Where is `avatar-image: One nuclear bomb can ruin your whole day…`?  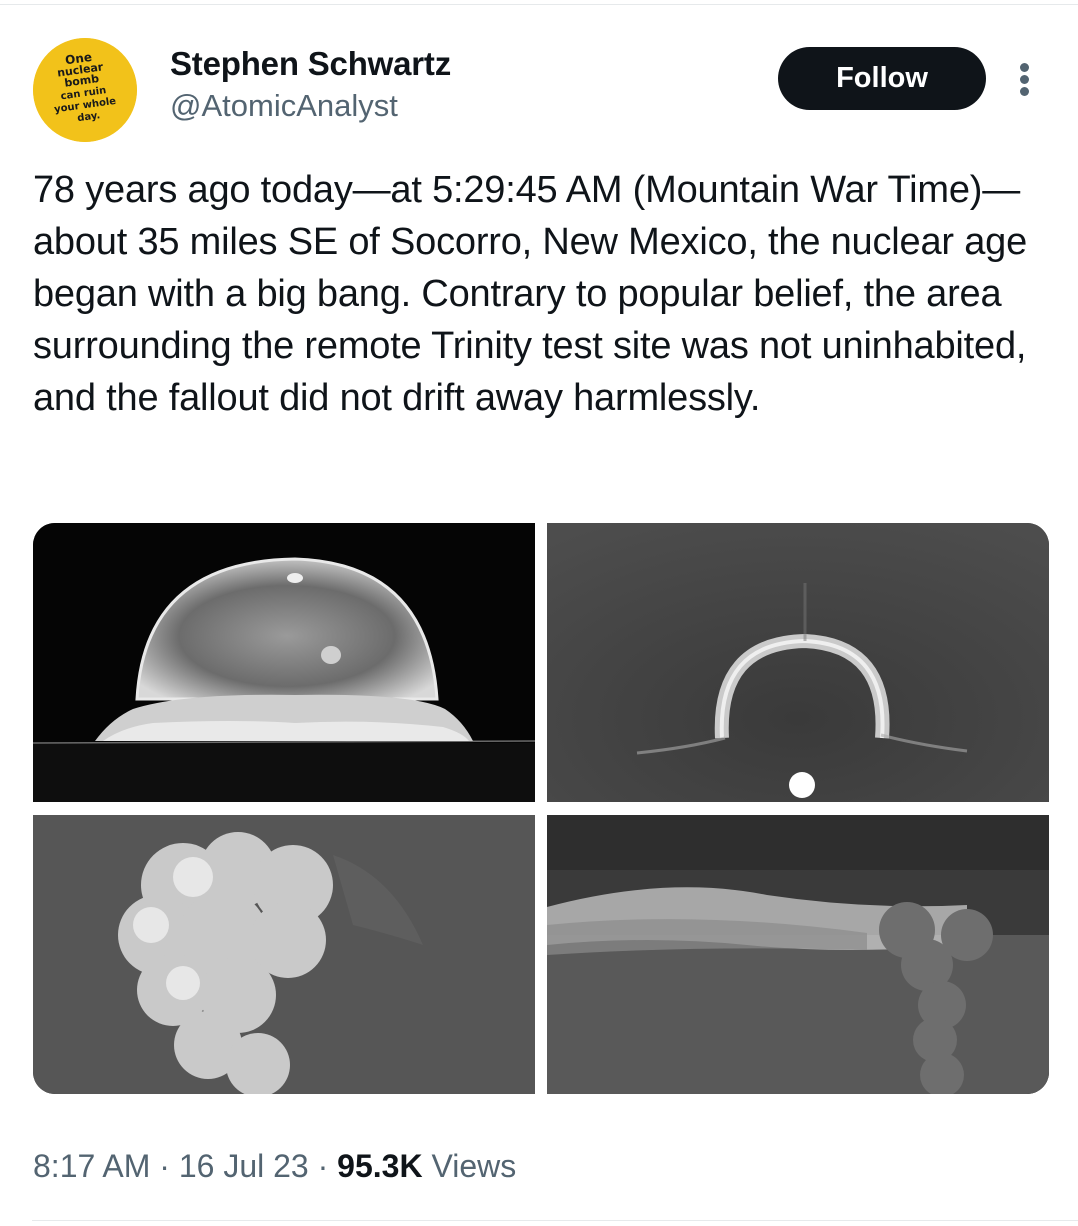 avatar-image: One nuclear bomb can ruin your whole day… is located at coordinates (85, 90).